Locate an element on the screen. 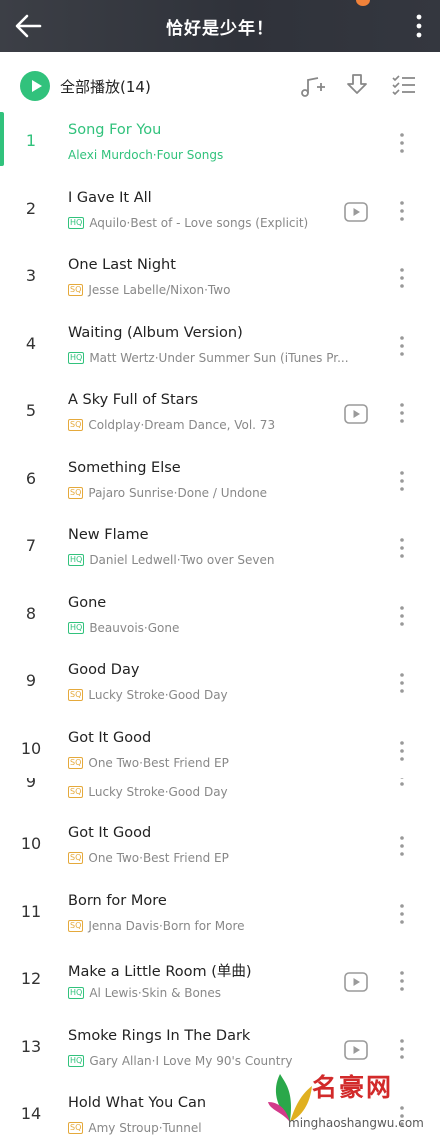 The image size is (440, 1142). song-title: New Flame is located at coordinates (108, 535).